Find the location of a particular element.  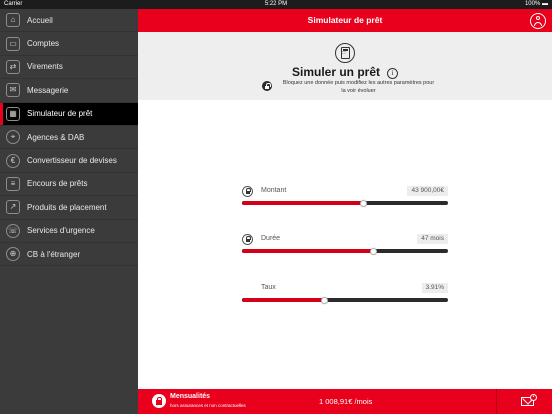

sidebar-item-simulateur-de-pr-t: ▦ Simulateur de prêt is located at coordinates (69, 114).